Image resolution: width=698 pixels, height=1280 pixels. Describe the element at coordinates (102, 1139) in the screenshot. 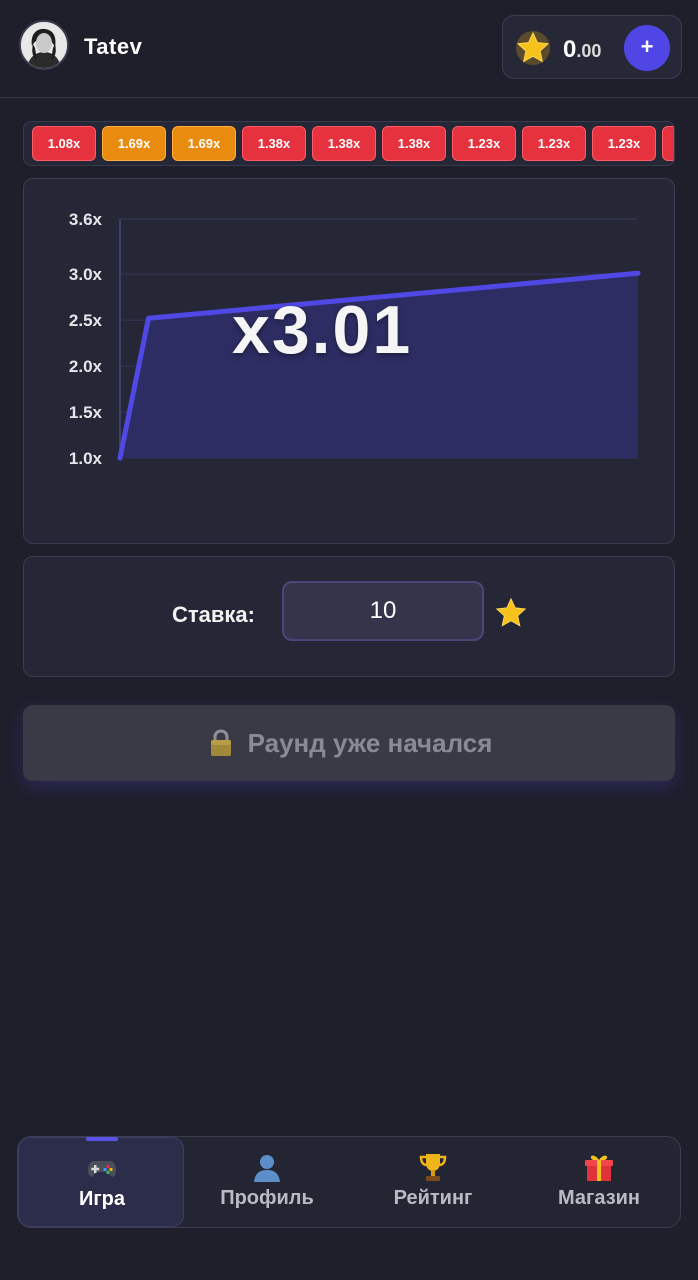

I see `active-tab-indicator` at that location.